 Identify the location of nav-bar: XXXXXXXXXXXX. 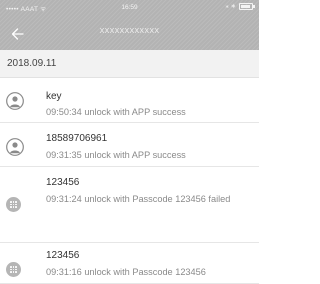
(129, 34).